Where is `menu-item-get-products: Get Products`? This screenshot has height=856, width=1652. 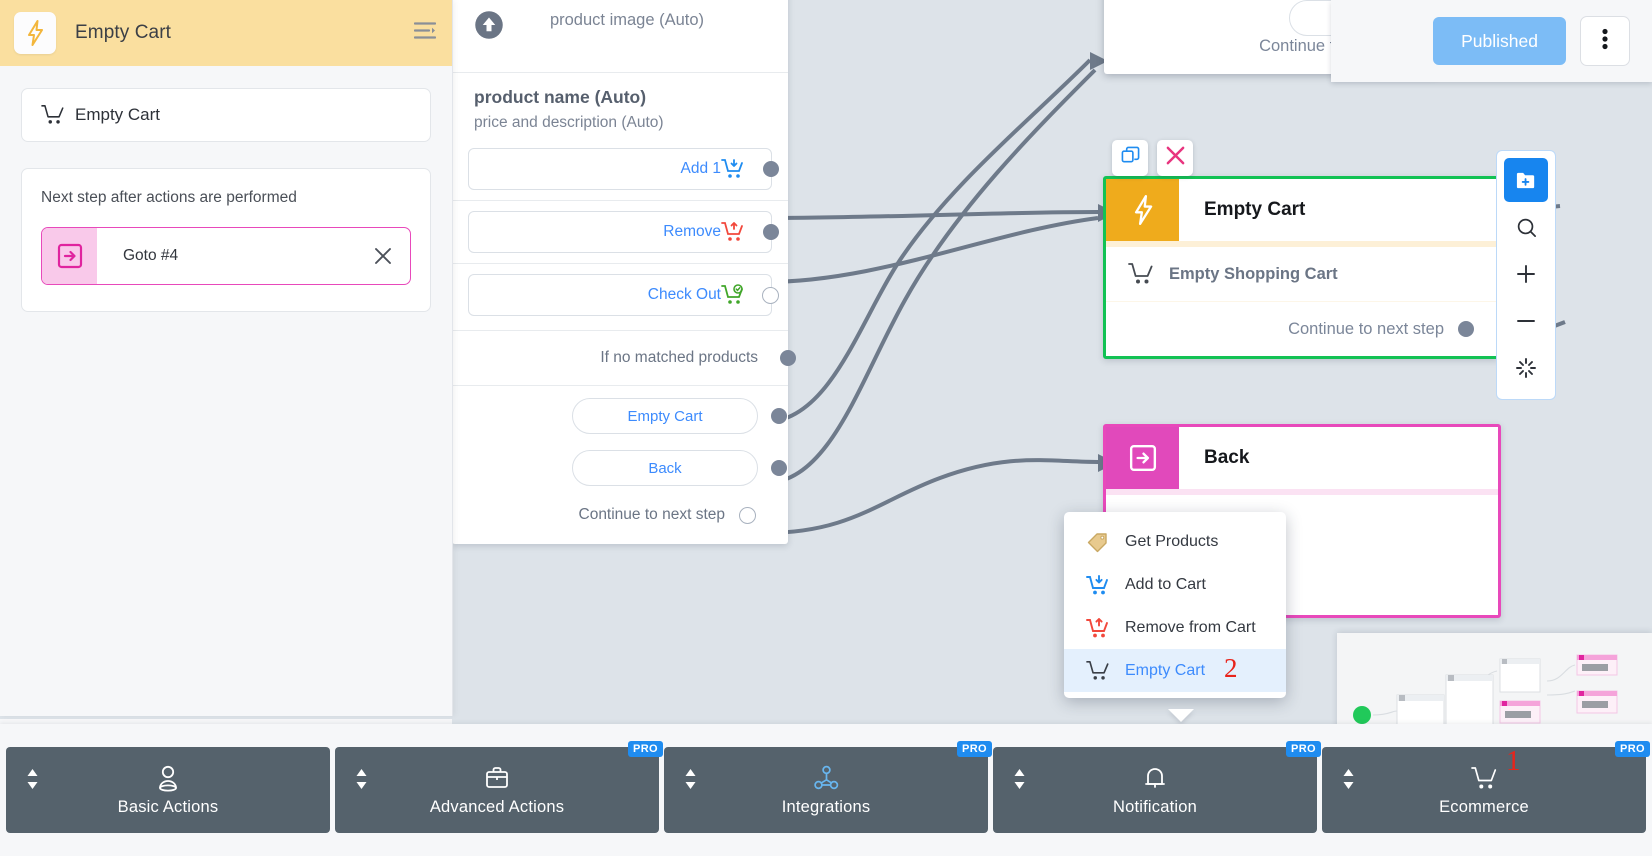 menu-item-get-products: Get Products is located at coordinates (1175, 541).